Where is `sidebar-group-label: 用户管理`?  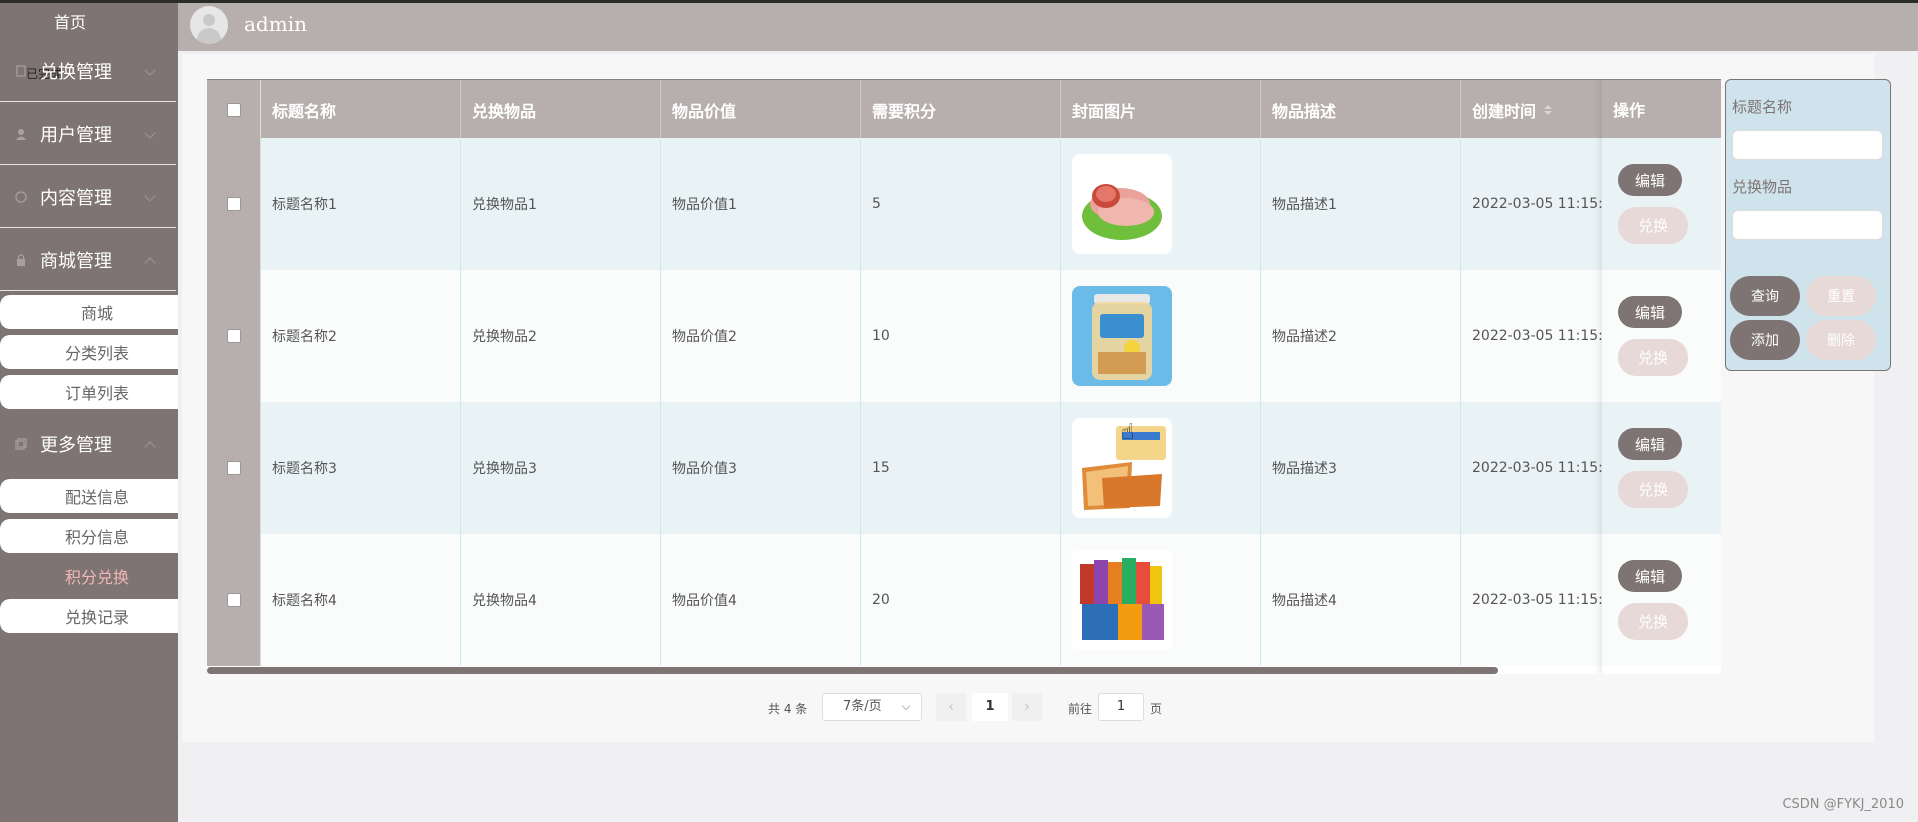
sidebar-group-label: 用户管理 is located at coordinates (76, 135).